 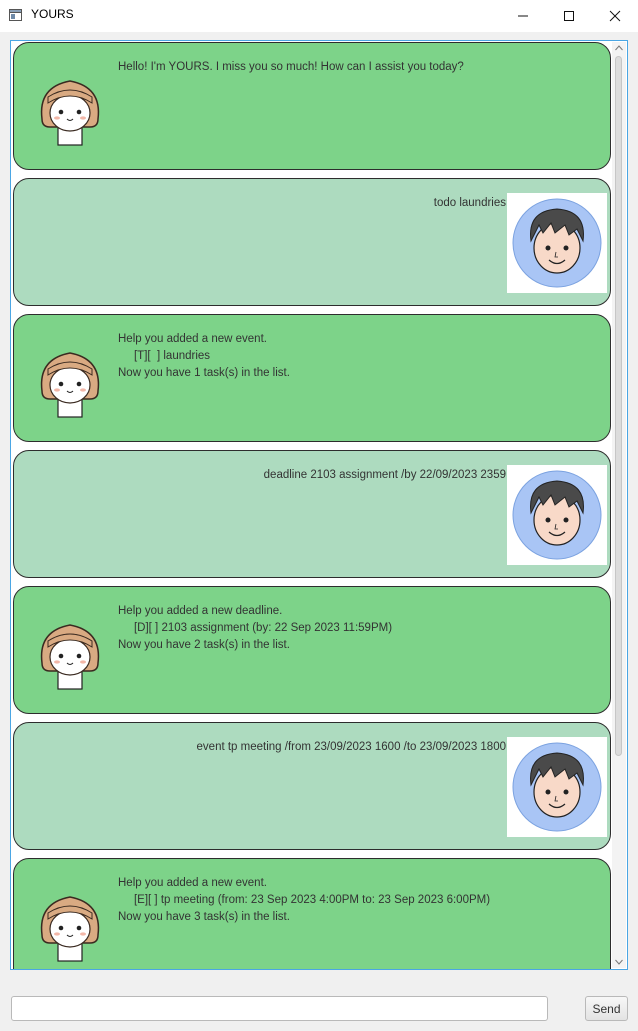 I want to click on window-title: YOURS, so click(x=52, y=14).